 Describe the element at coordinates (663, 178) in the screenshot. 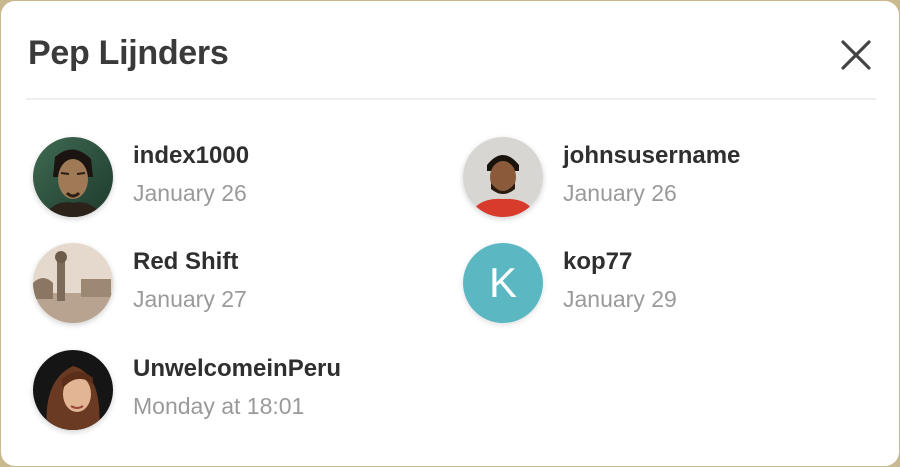

I see `user-list-item: johnsusername January 26` at that location.